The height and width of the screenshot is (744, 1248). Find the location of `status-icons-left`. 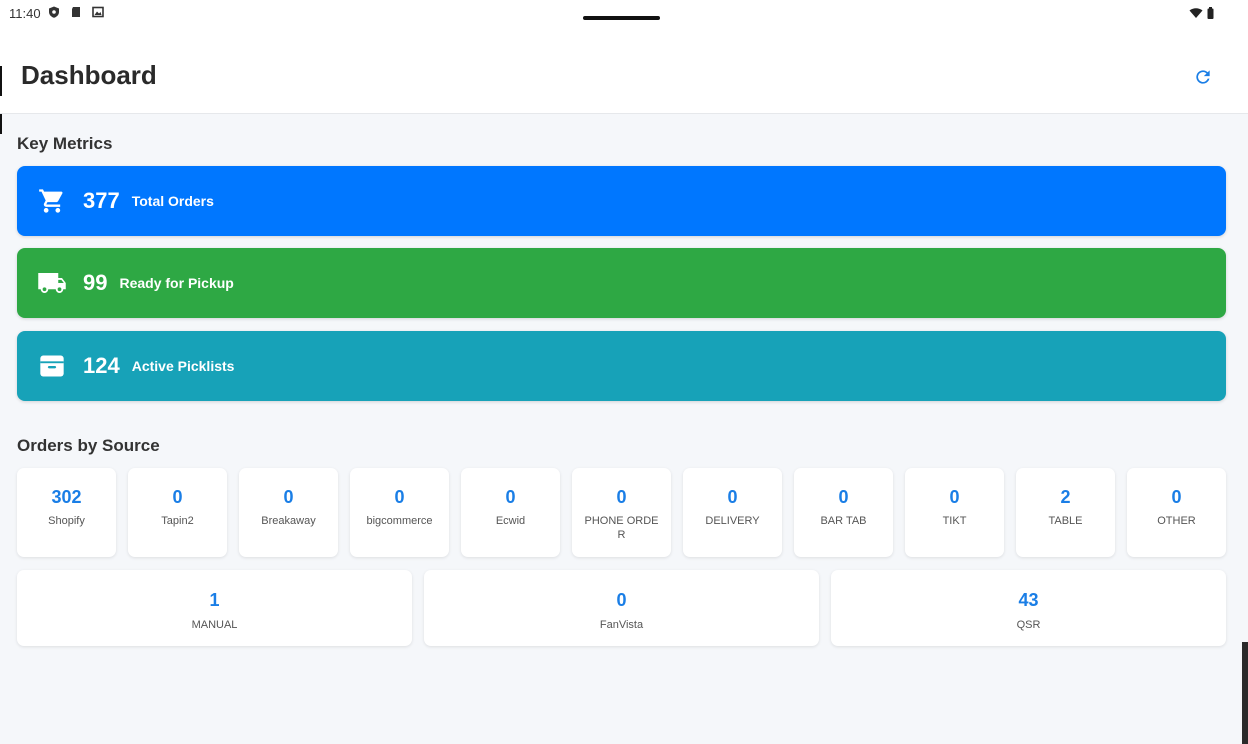

status-icons-left is located at coordinates (76, 12).